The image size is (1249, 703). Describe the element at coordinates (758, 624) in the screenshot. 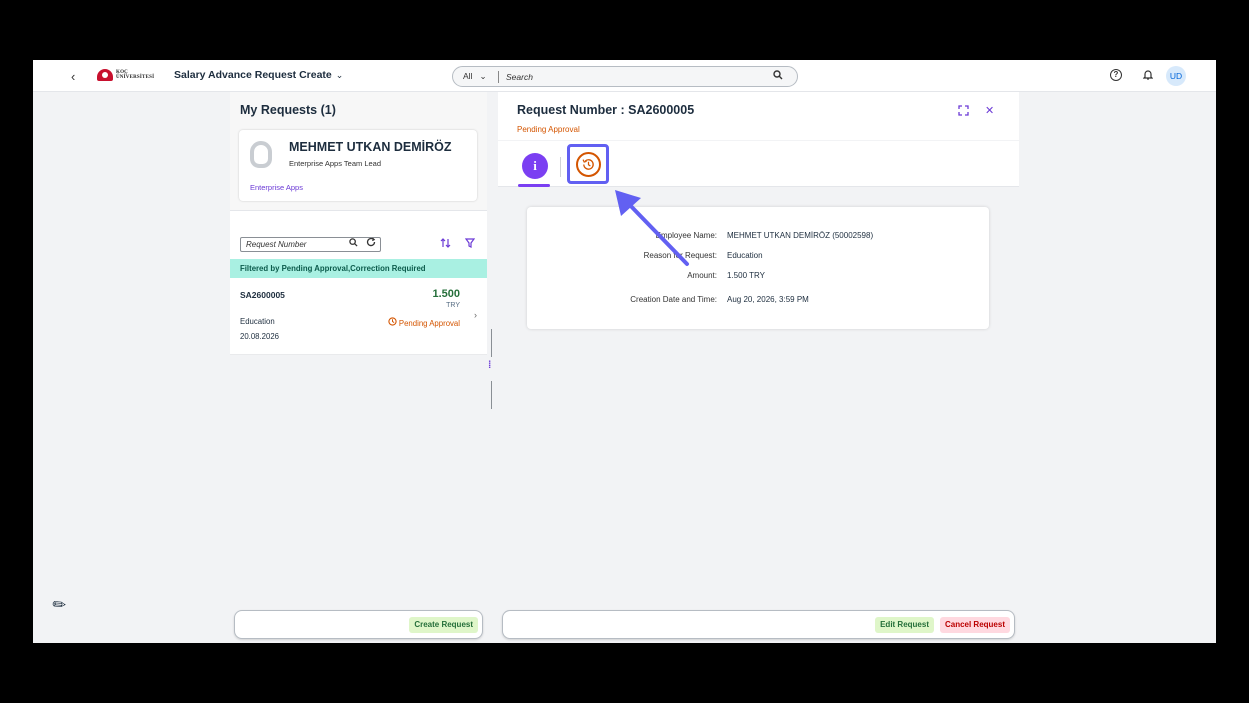

I see `right-footer-toolbar: Edit Request Cancel Request` at that location.